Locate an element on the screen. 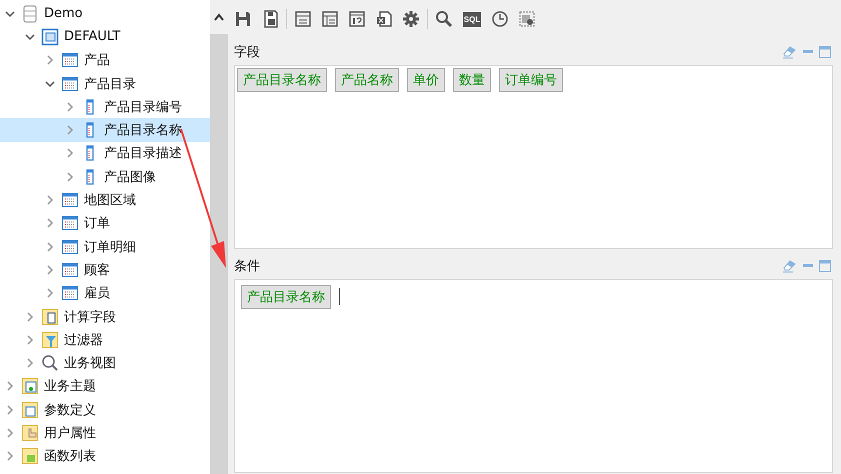 The height and width of the screenshot is (474, 841). tree-item: 业务主题 is located at coordinates (105, 386).